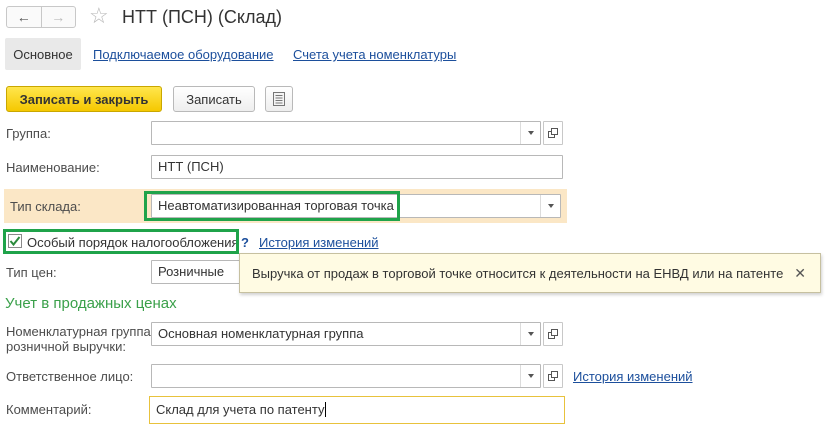  I want to click on close-icon: ✕, so click(800, 273).